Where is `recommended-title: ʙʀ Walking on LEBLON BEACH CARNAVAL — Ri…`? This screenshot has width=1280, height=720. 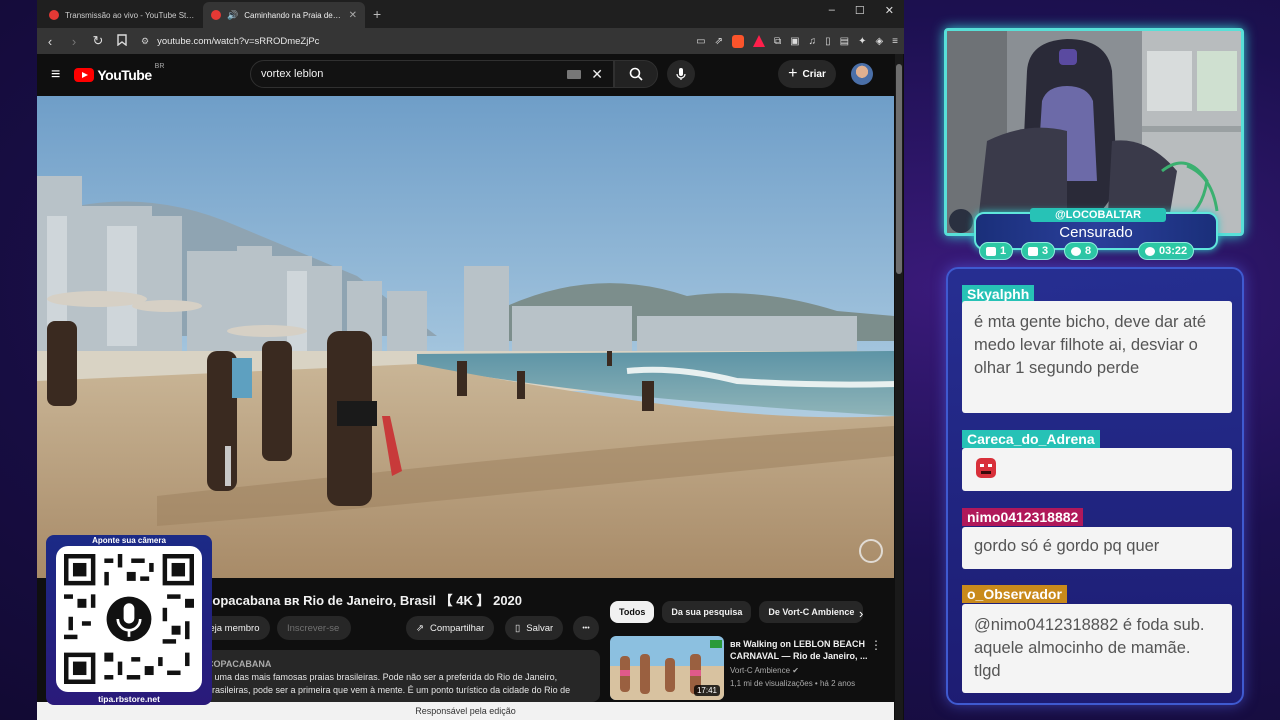
recommended-title: ʙʀ Walking on LEBLON BEACH CARNAVAL — Ri… is located at coordinates (799, 650).